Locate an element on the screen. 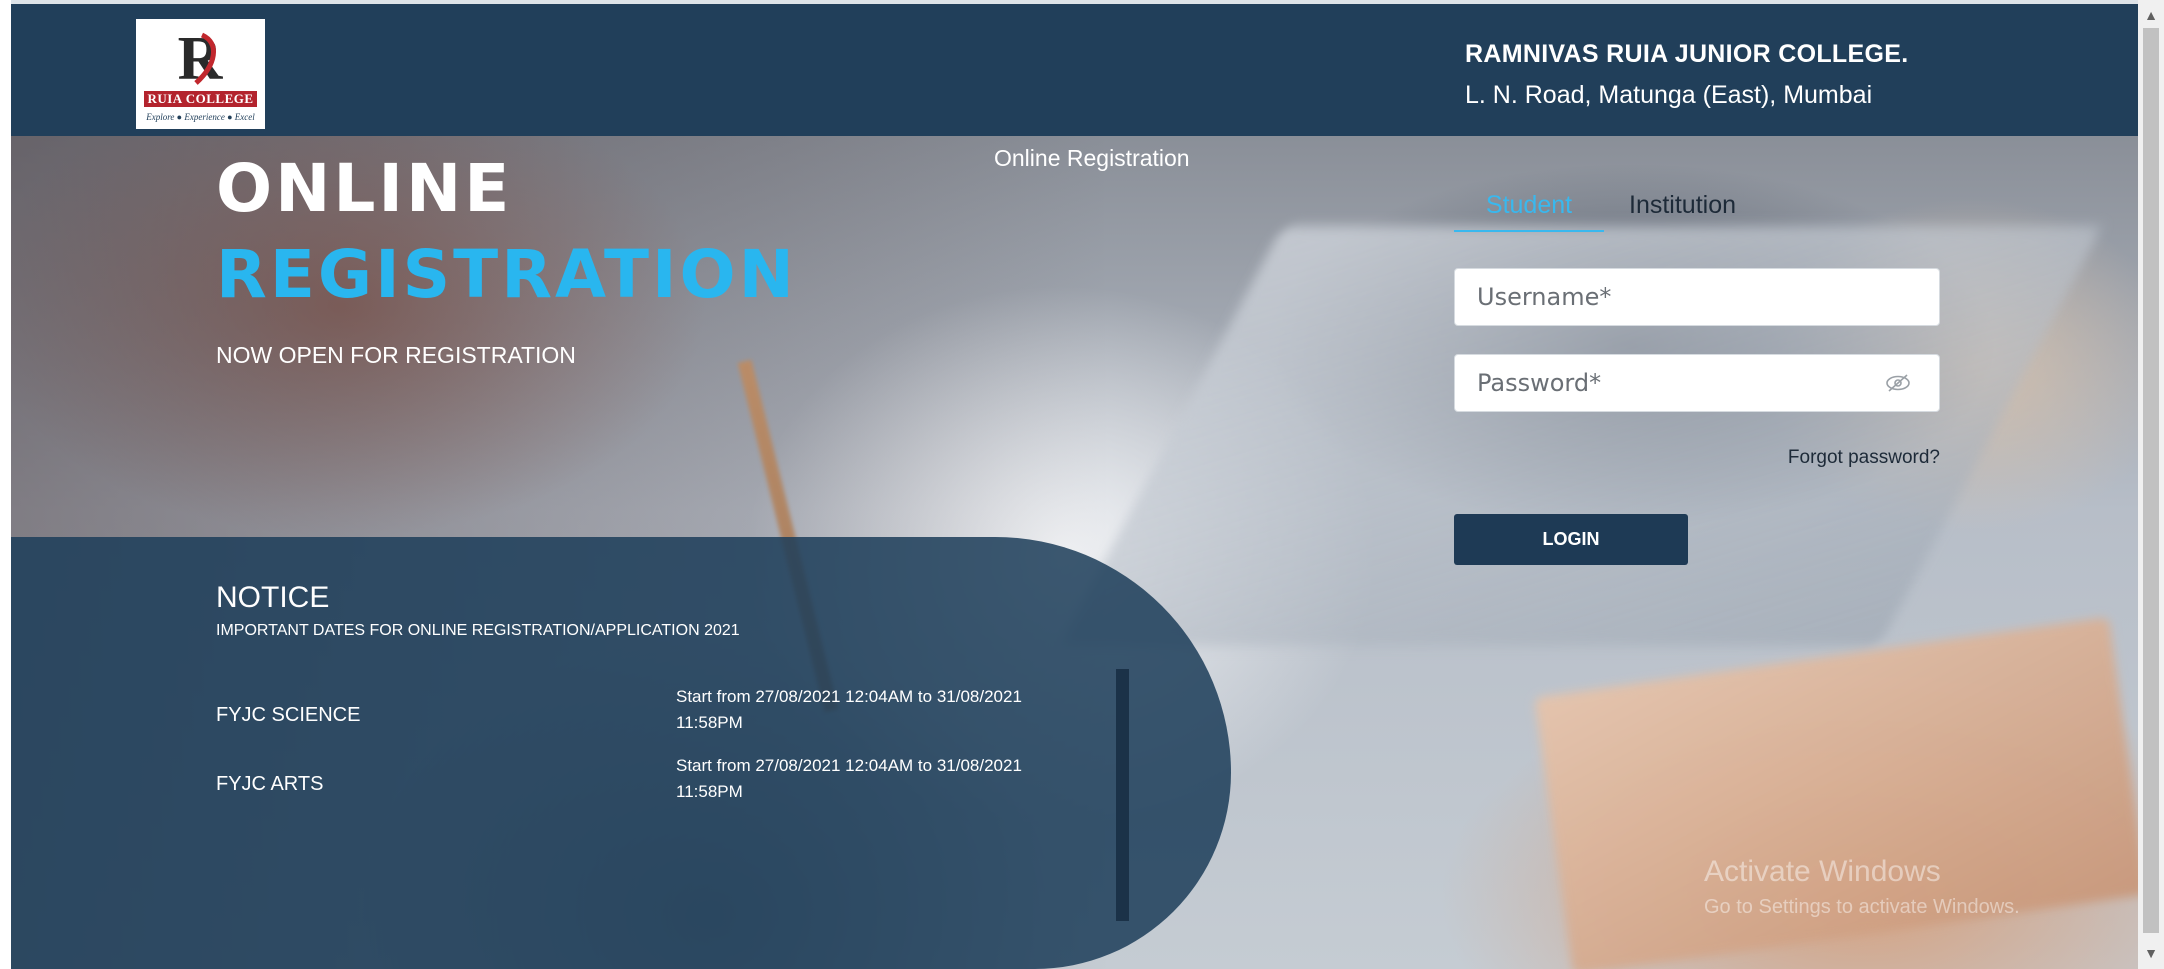 This screenshot has height=969, width=2164. hero-subtitle: NOW OPEN FOR REGISTRATION is located at coordinates (396, 355).